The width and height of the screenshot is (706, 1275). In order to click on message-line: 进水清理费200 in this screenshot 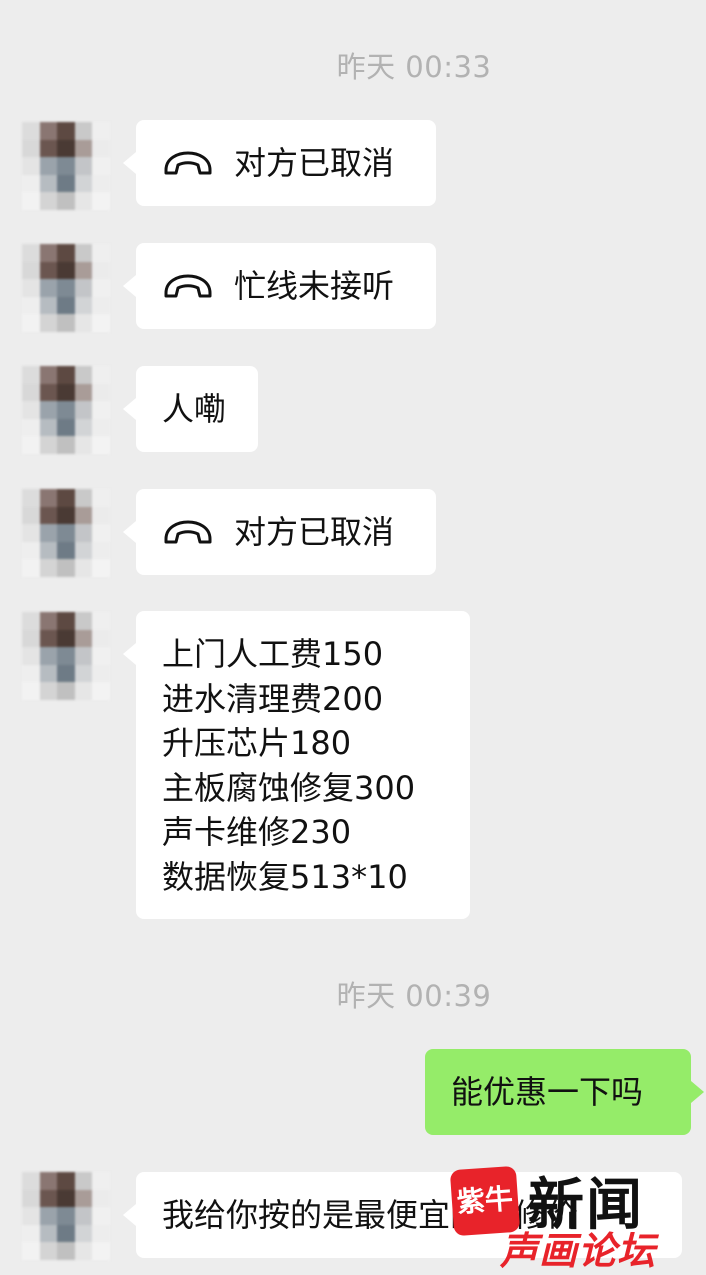, I will do `click(273, 698)`.